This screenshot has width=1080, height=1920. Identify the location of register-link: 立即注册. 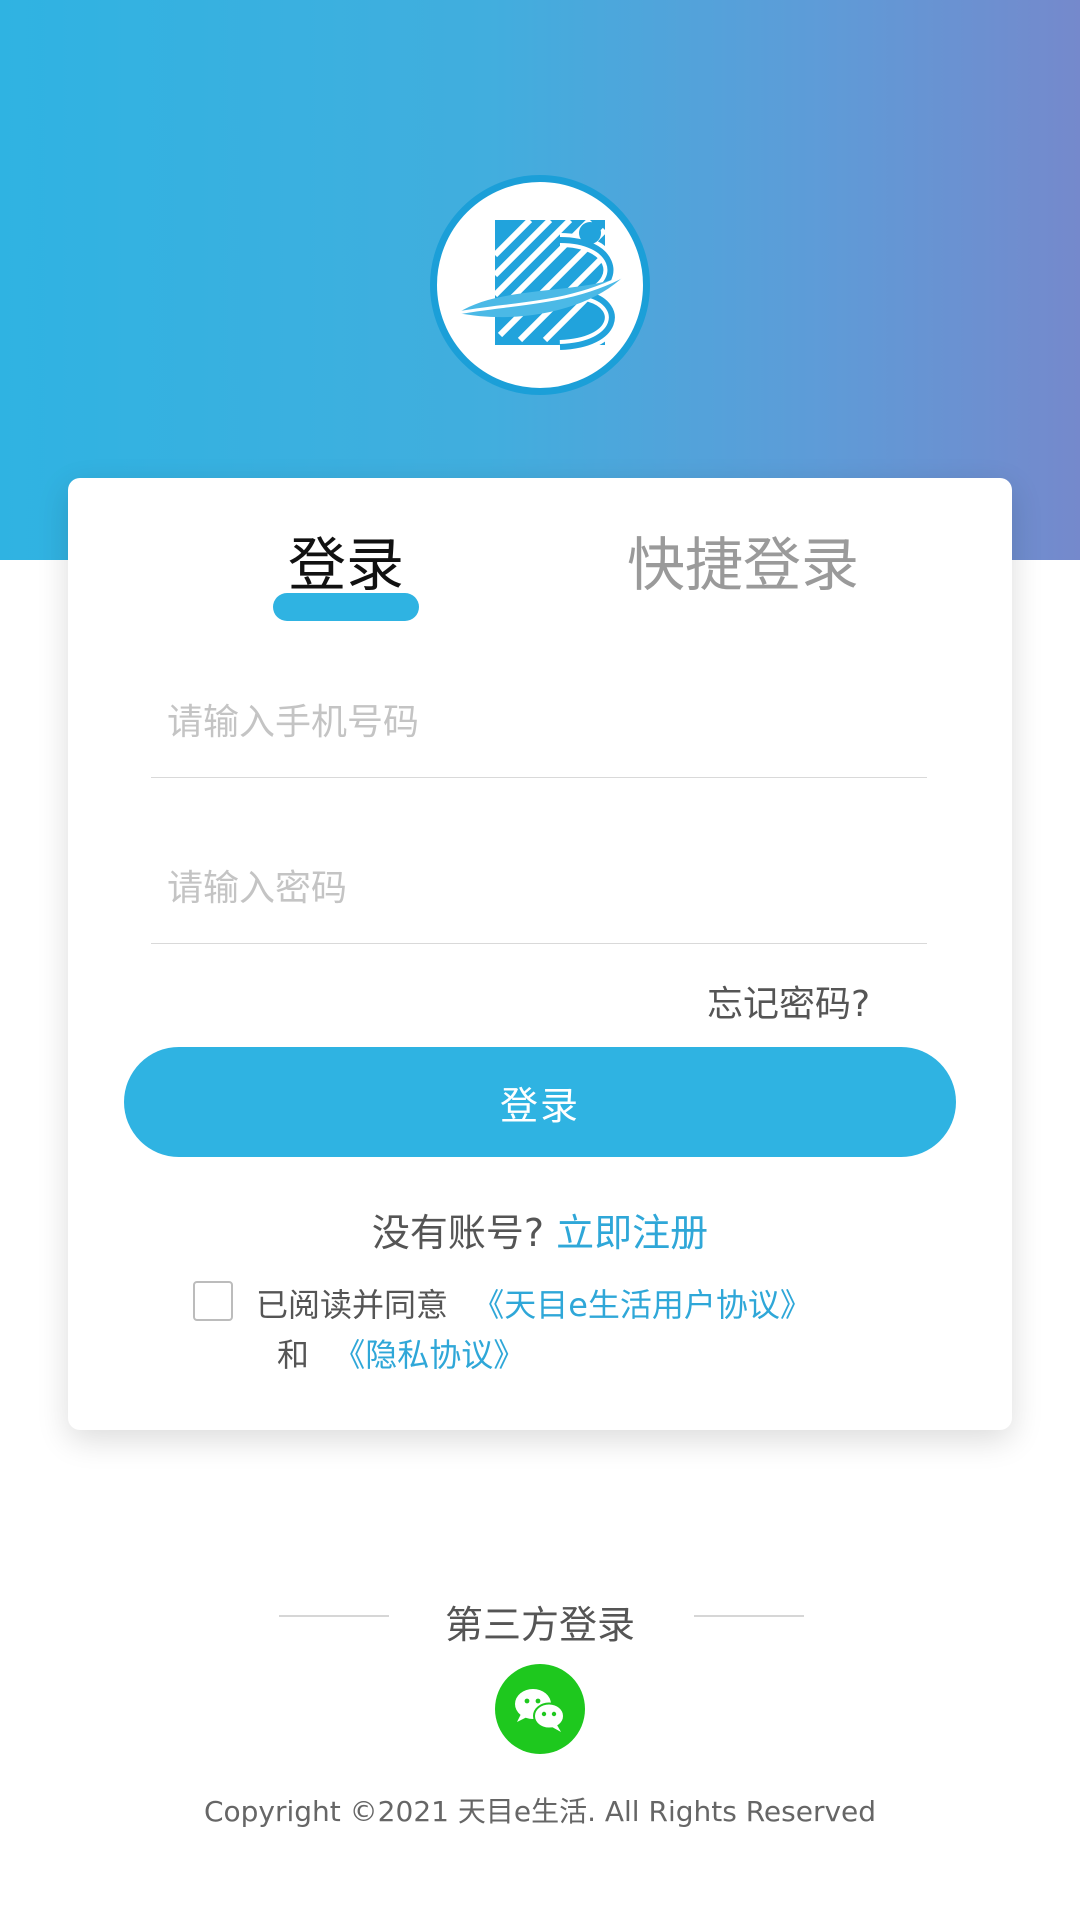
(632, 1233).